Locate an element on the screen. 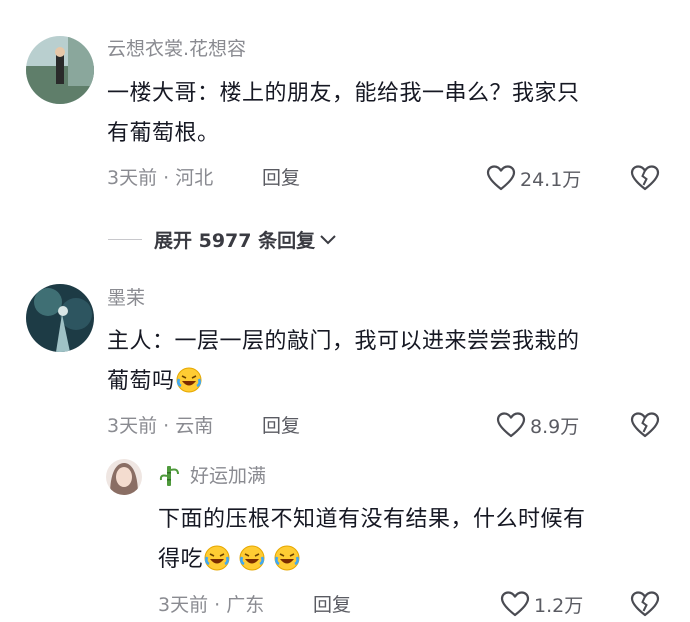  like-button: 24.1万 is located at coordinates (533, 178).